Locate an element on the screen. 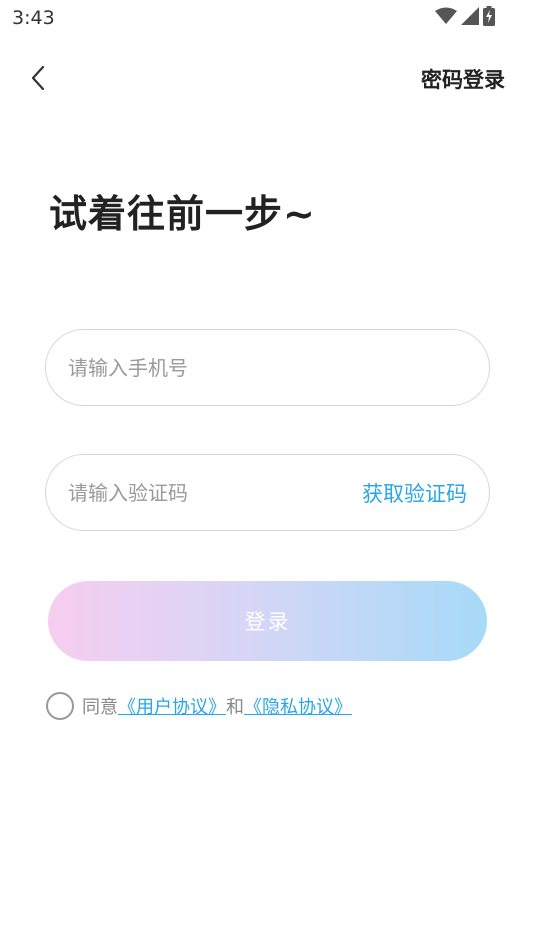  agreement-checkbox is located at coordinates (60, 706).